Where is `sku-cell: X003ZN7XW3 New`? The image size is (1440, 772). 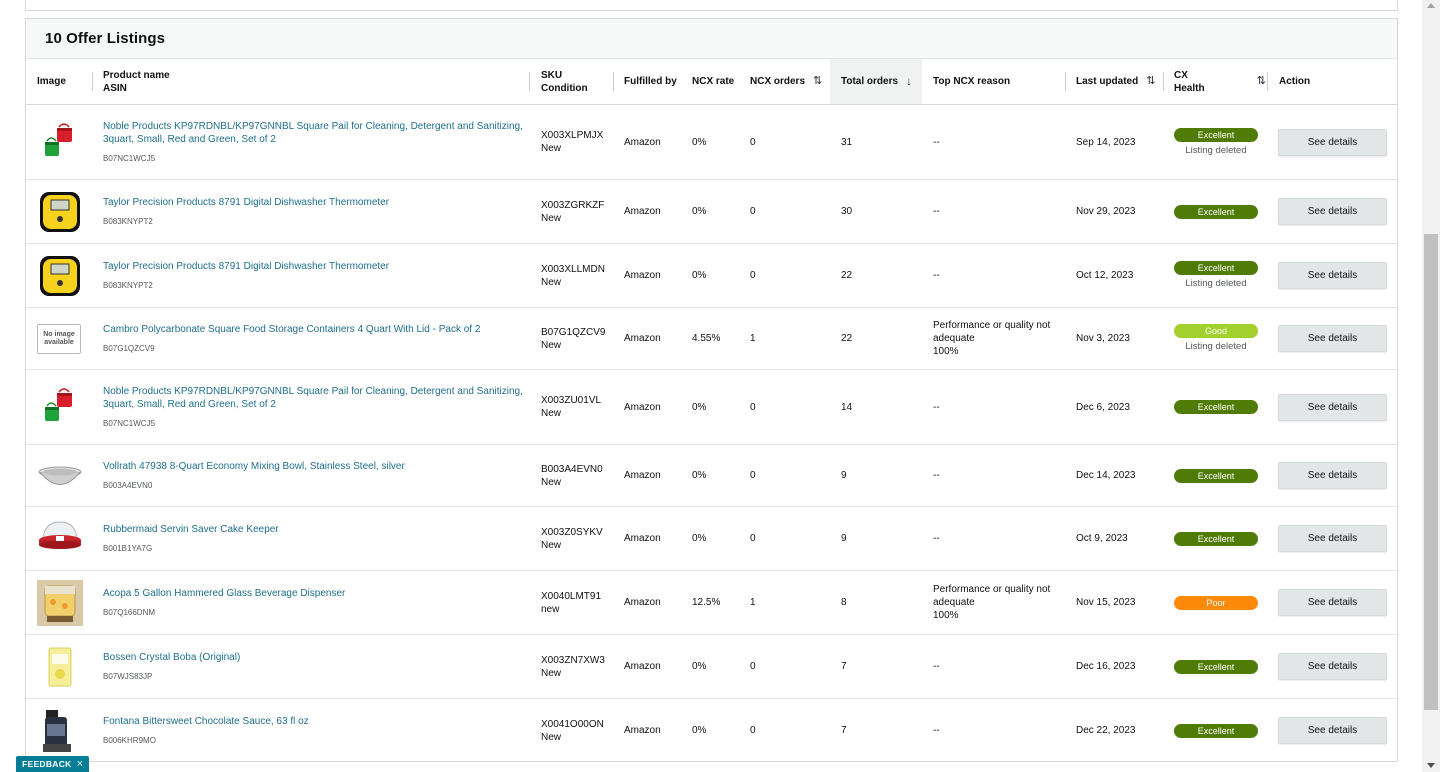 sku-cell: X003ZN7XW3 New is located at coordinates (578, 666).